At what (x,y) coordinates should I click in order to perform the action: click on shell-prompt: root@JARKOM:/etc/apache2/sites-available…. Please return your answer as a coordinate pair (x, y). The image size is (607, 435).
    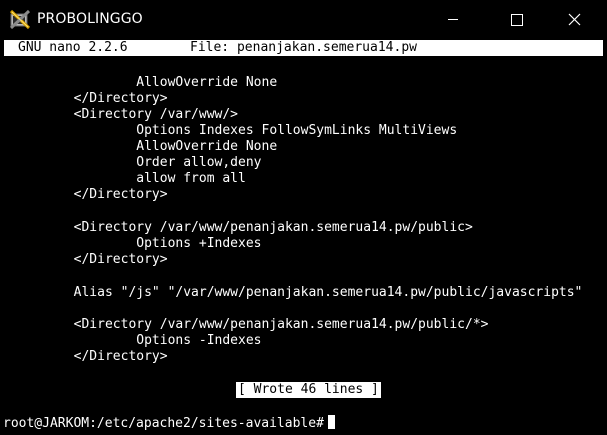
    Looking at the image, I should click on (163, 423).